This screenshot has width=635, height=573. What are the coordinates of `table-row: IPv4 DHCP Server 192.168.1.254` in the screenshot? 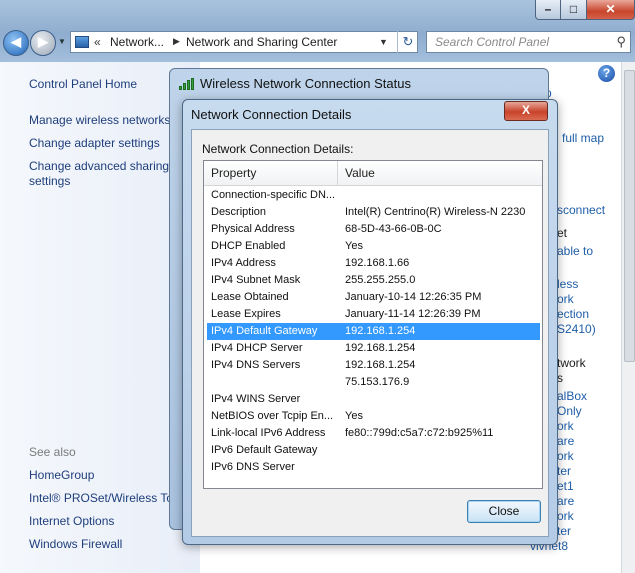 It's located at (373, 348).